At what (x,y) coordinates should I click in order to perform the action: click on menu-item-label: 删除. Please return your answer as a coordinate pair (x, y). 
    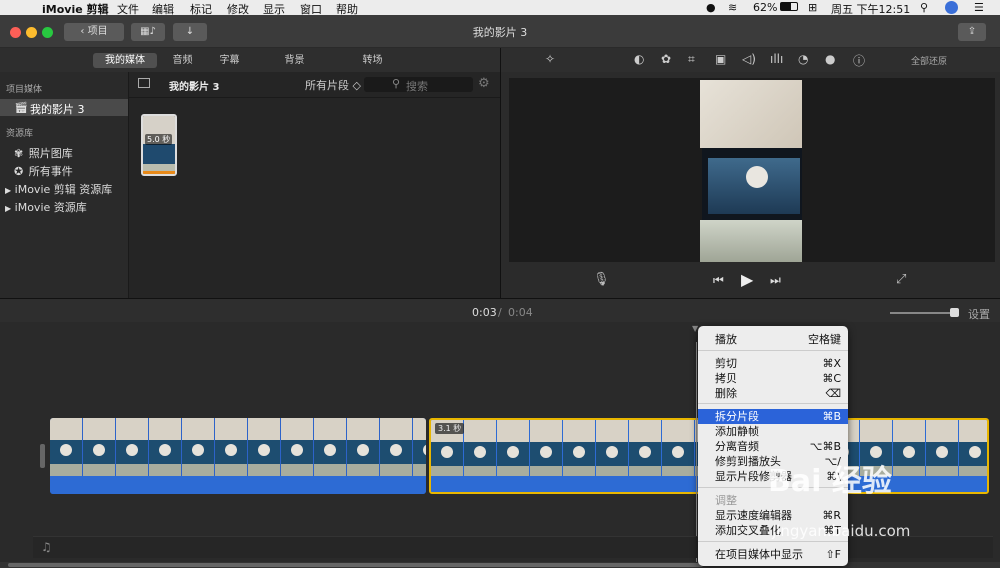
    Looking at the image, I should click on (726, 393).